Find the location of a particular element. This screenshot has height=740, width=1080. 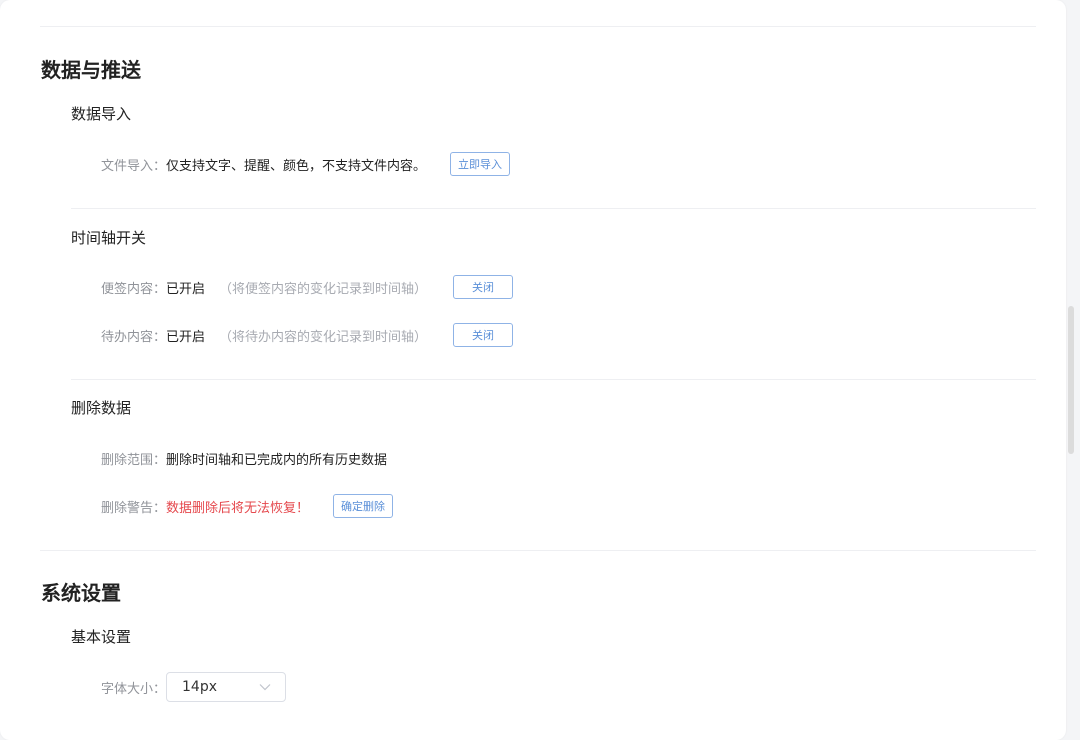

subsection-title-basic: 基本设置 is located at coordinates (101, 637).